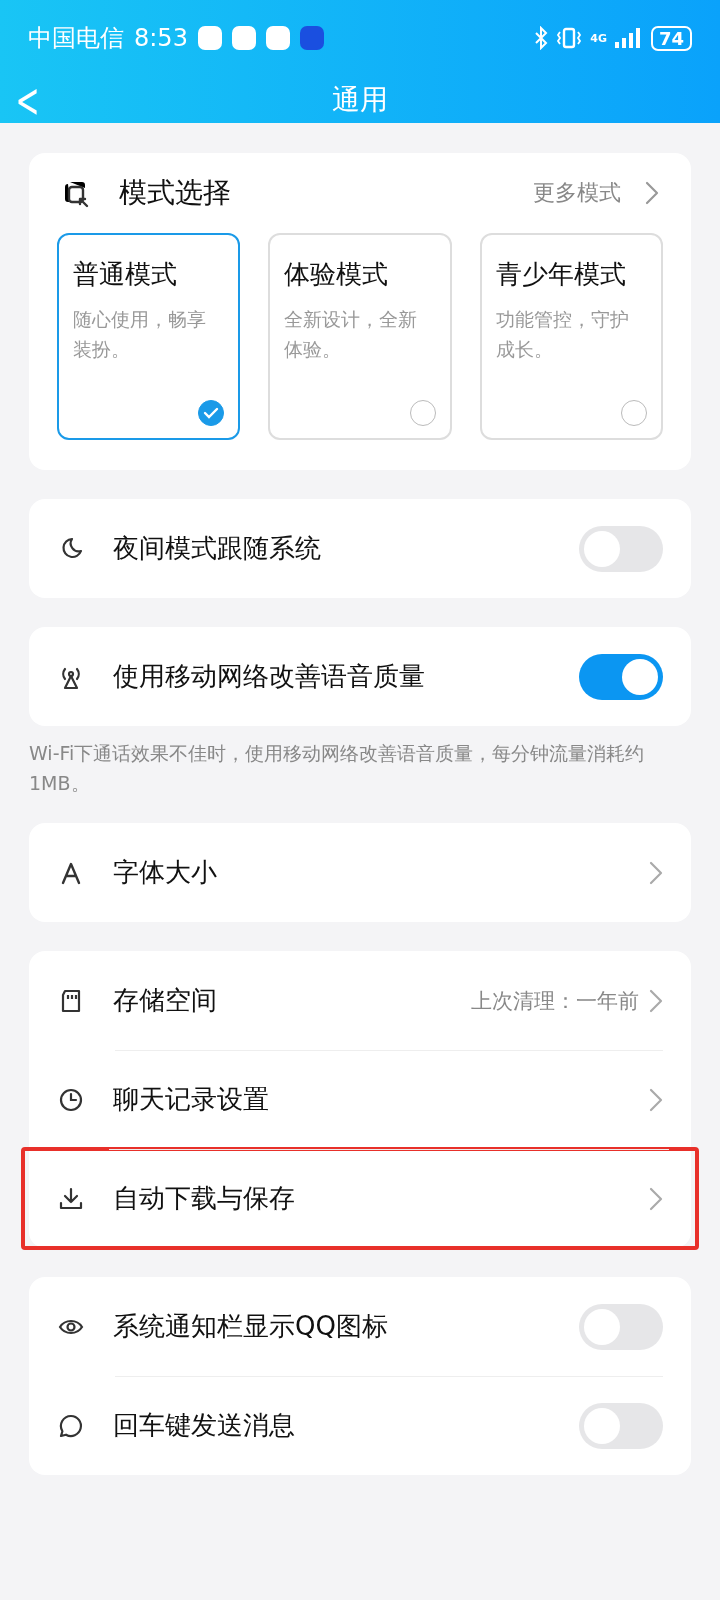 The image size is (720, 1600). I want to click on page-title: 通用, so click(360, 99).